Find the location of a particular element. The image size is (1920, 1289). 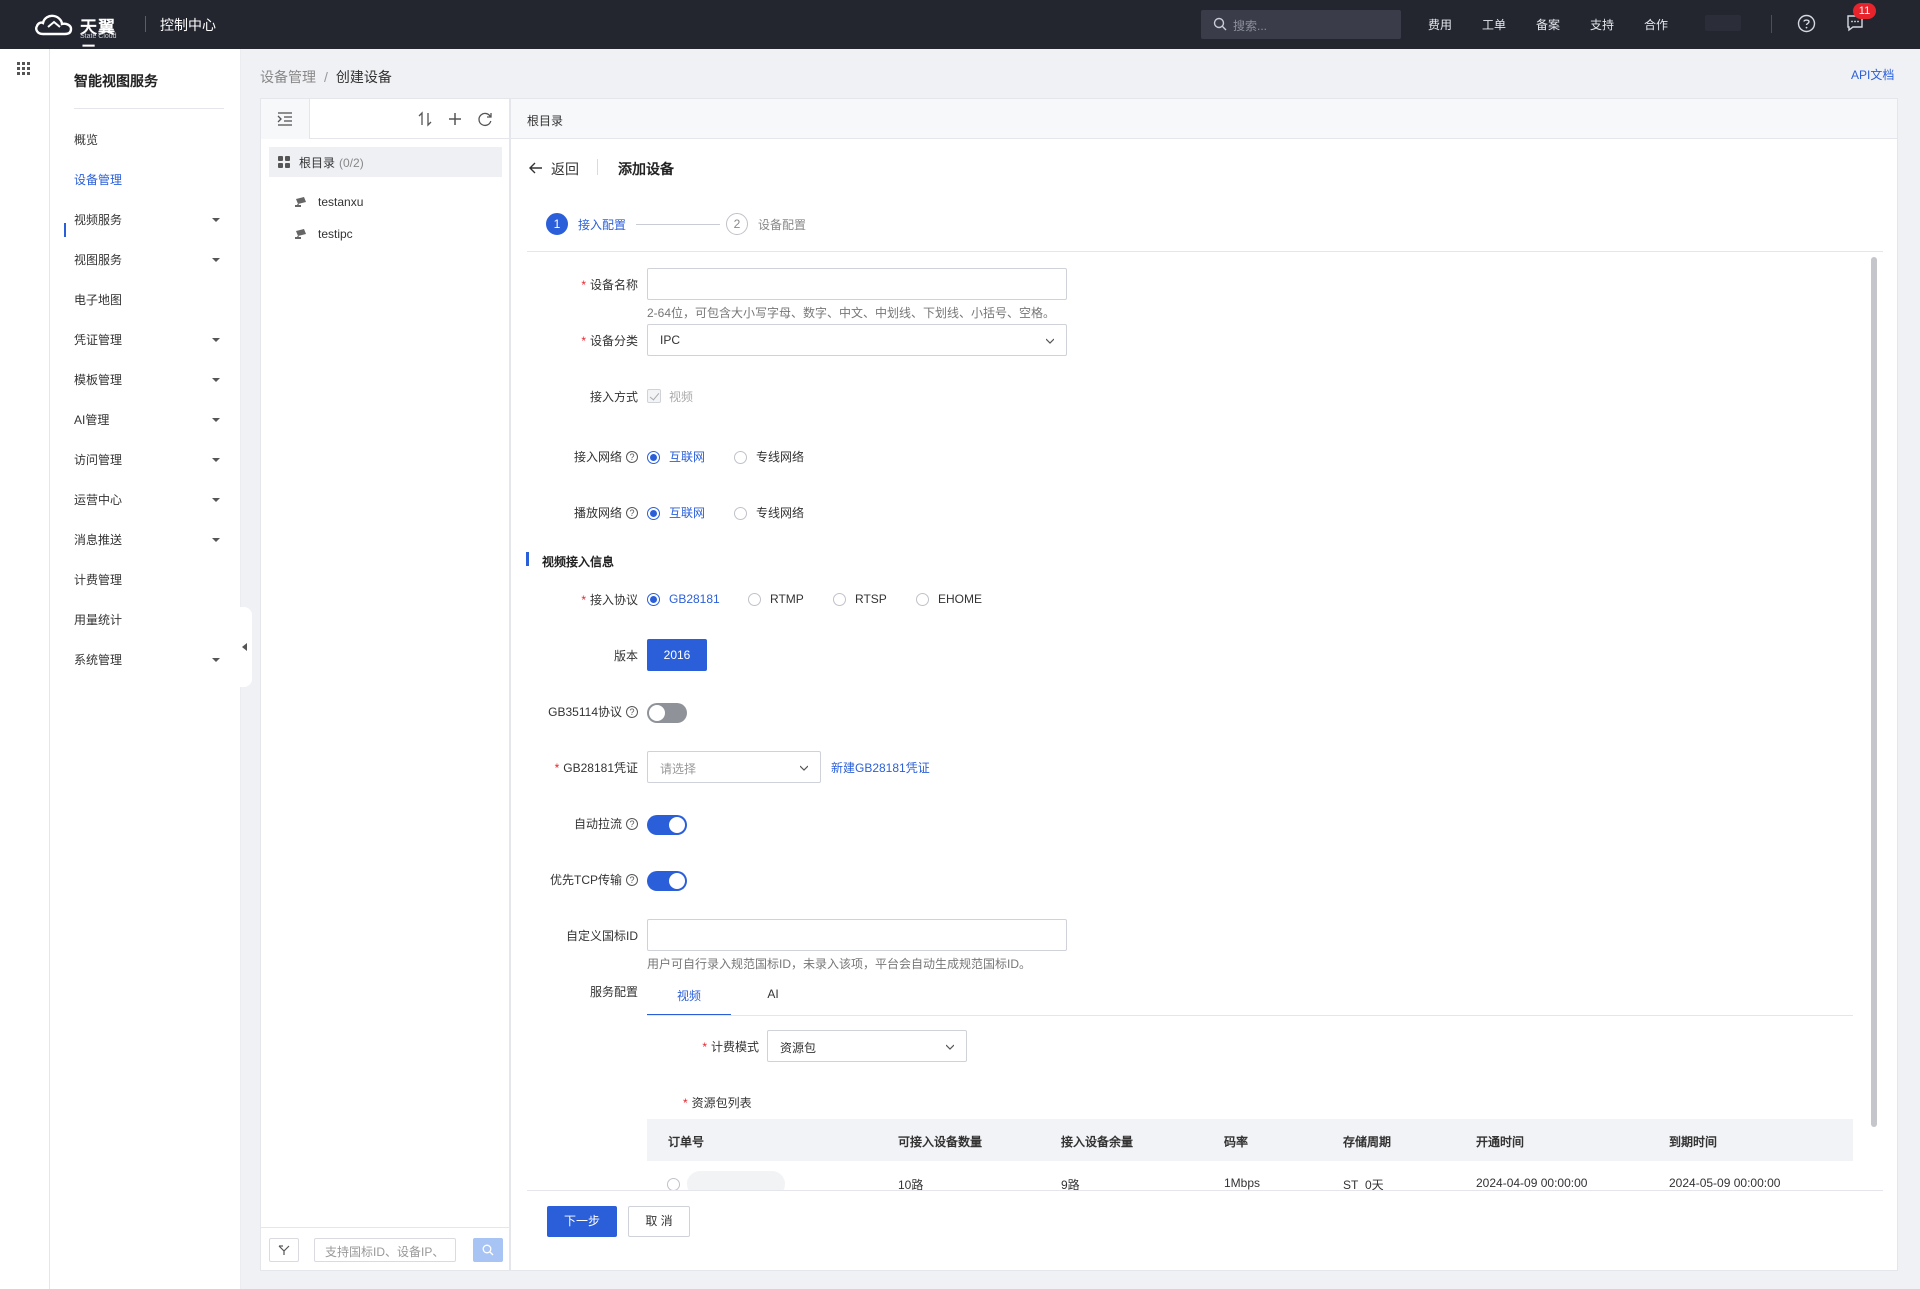

sidebar-collapse-toggle is located at coordinates (245, 647).